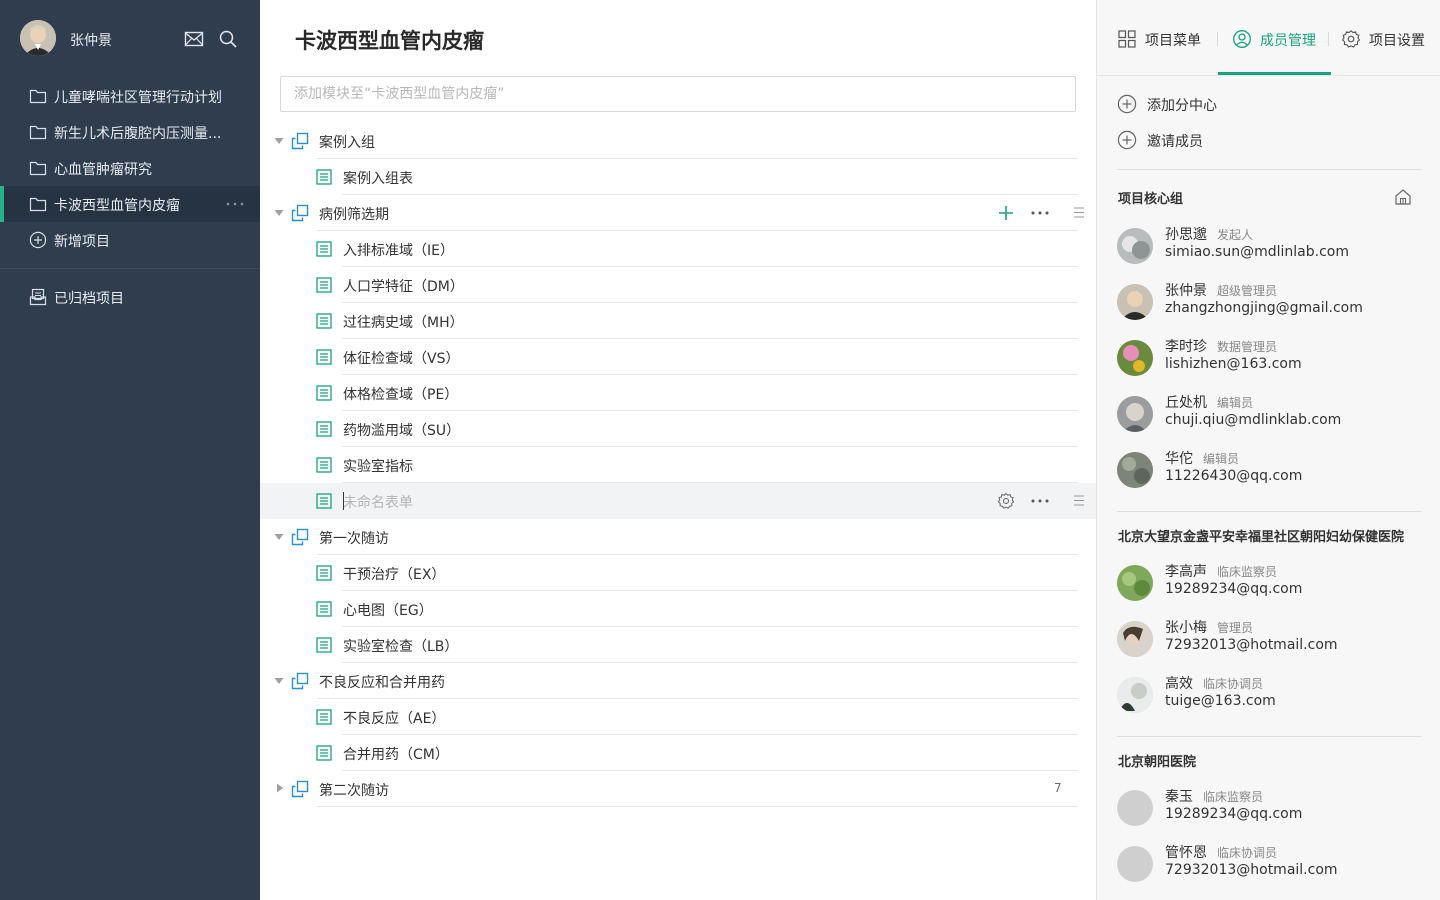 The height and width of the screenshot is (900, 1440). Describe the element at coordinates (1214, 683) in the screenshot. I see `member-name-line: 高效 临床协调员` at that location.